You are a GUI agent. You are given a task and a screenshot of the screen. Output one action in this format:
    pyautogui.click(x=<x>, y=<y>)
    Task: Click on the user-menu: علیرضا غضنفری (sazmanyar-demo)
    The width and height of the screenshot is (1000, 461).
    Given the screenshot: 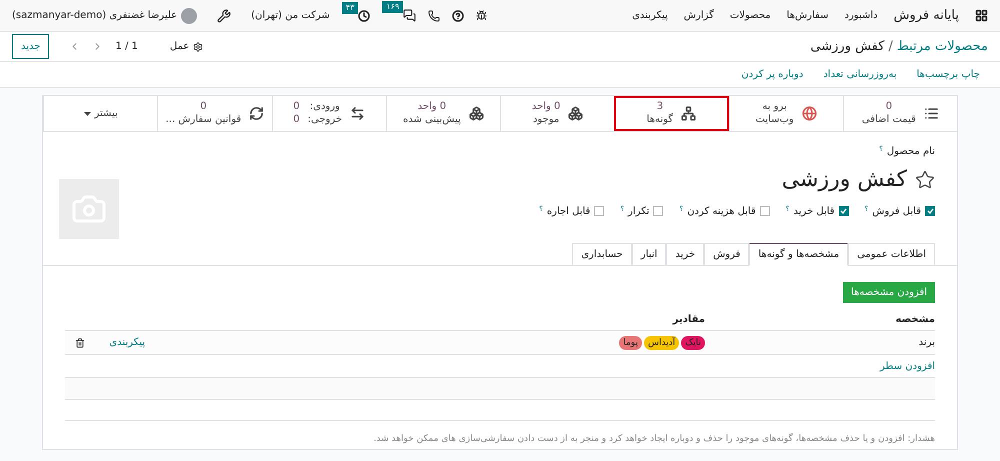 What is the action you would take?
    pyautogui.click(x=95, y=15)
    